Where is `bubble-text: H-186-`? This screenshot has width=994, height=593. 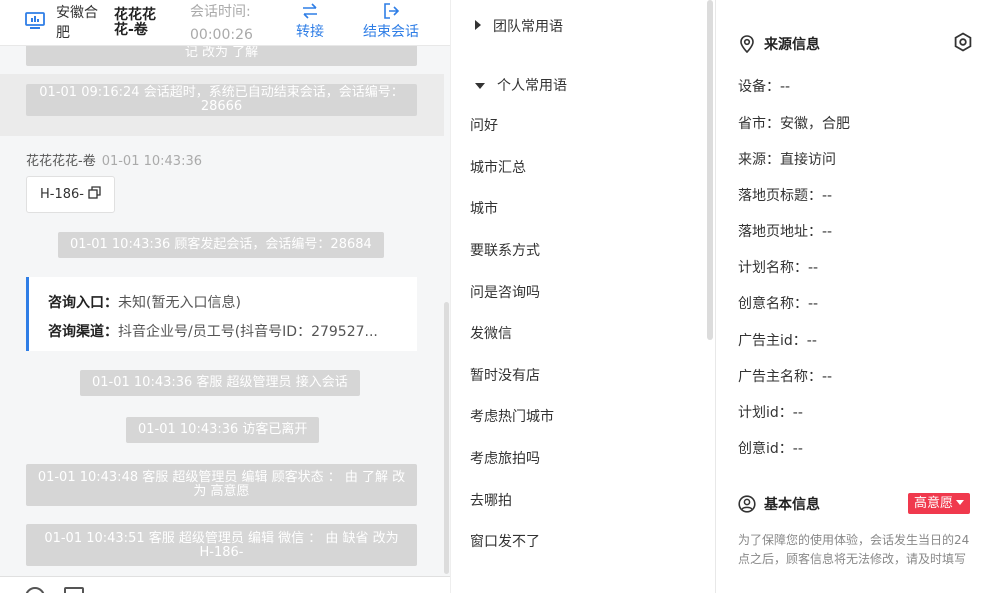 bubble-text: H-186- is located at coordinates (62, 194).